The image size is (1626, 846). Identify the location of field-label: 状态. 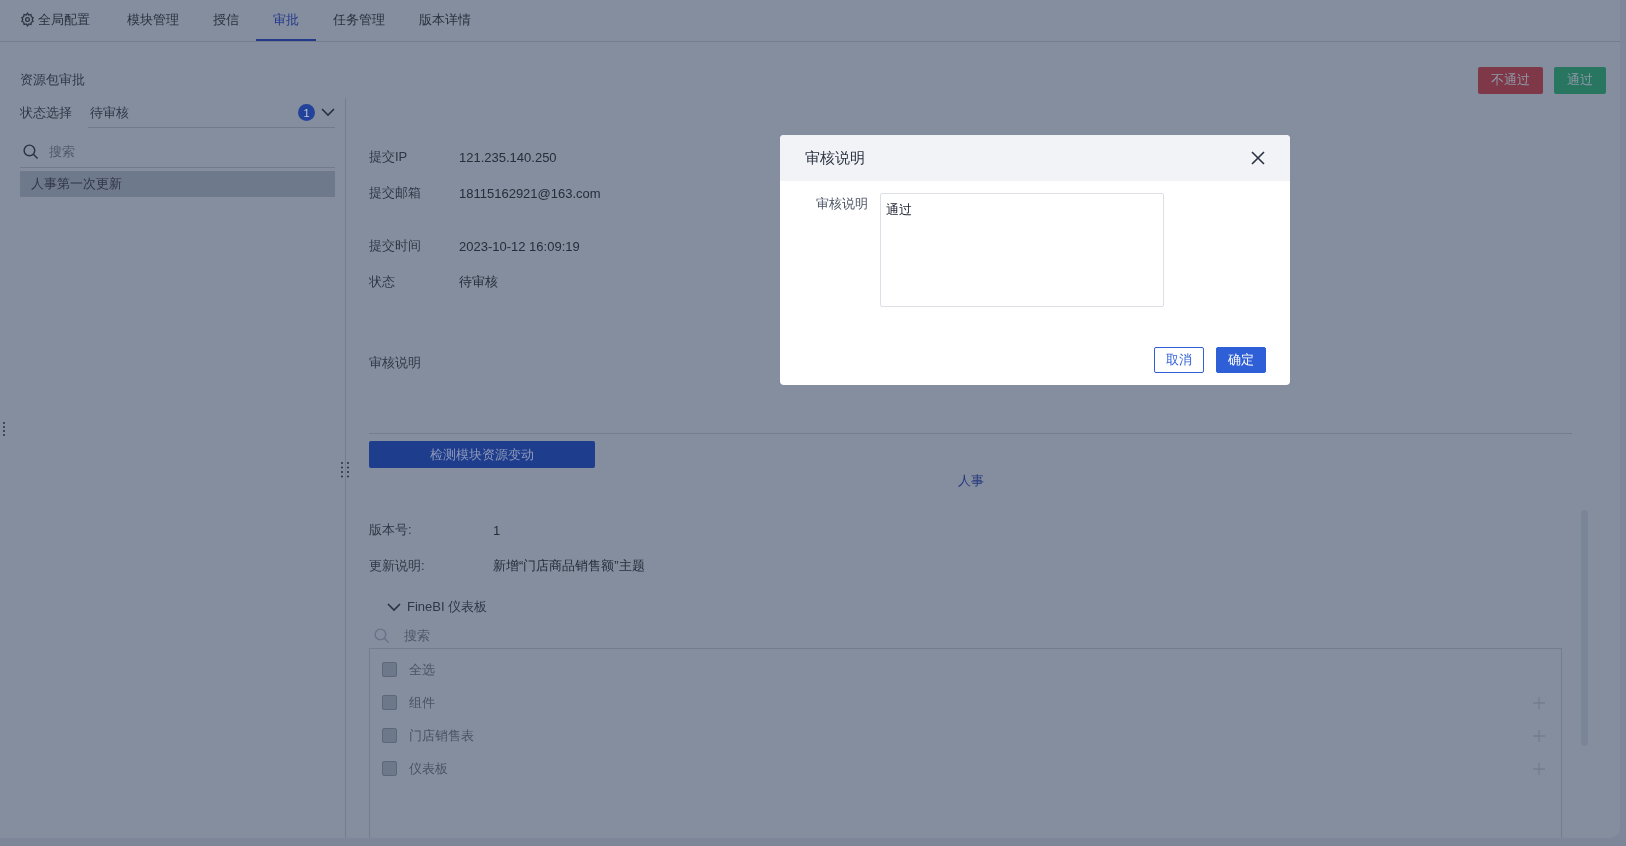
(382, 282).